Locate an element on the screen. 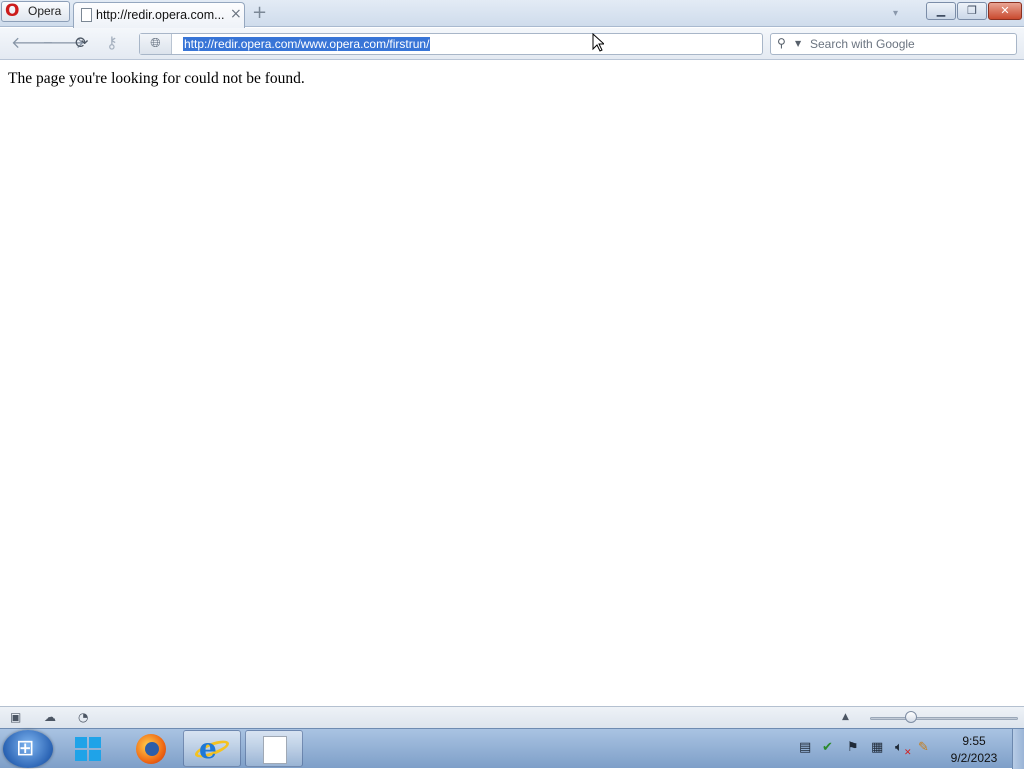  internet-explorer-taskbar-button: e is located at coordinates (212, 748).